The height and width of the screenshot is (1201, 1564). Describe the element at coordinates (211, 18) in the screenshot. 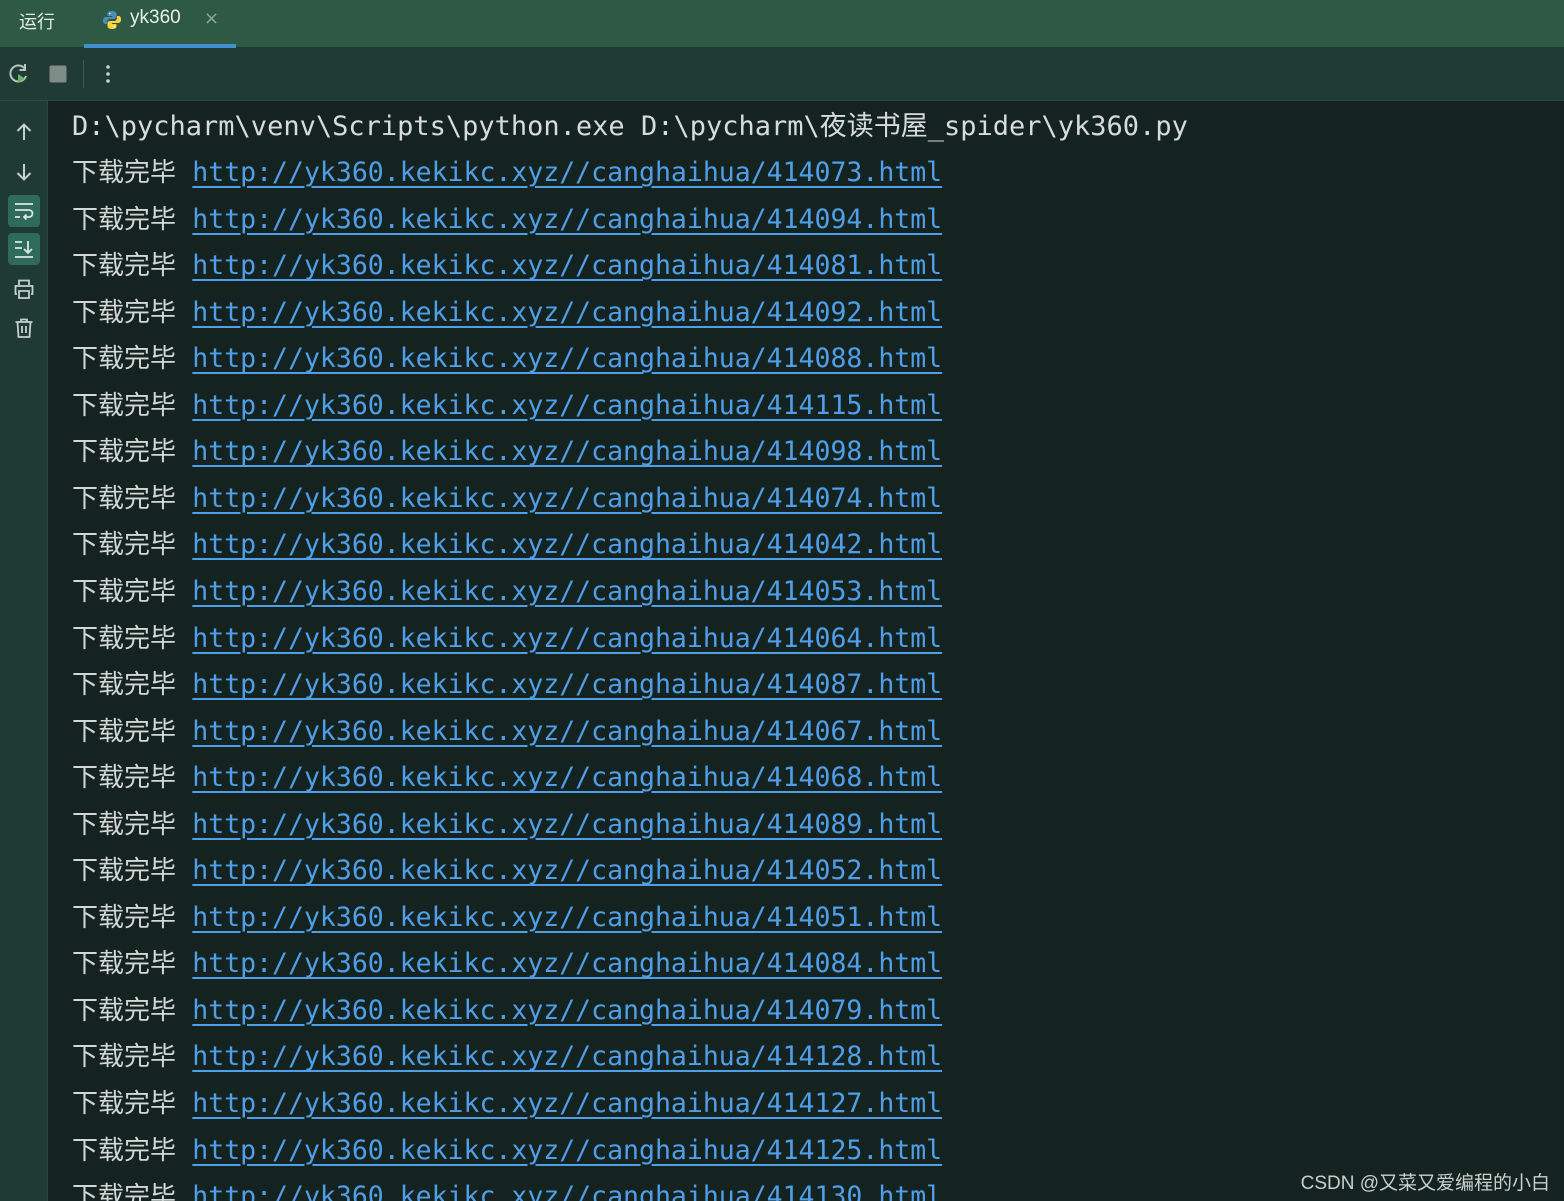

I see `close-icon: ×` at that location.